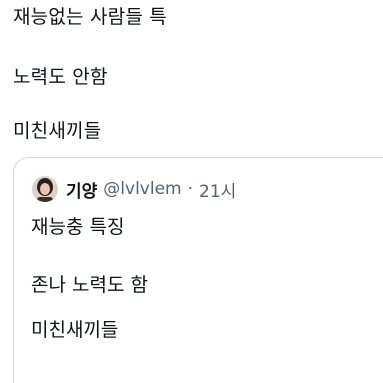  I want to click on tweet-text-line-3: 미친새끼들, so click(57, 131).